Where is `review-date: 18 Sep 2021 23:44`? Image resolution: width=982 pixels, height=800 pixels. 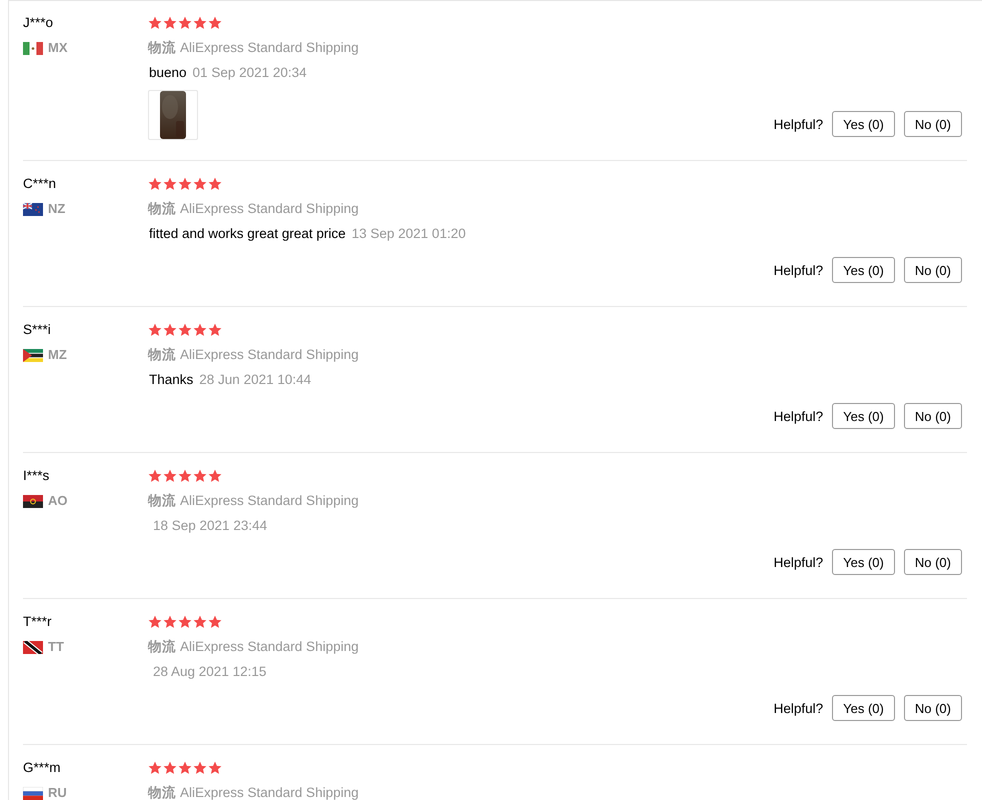 review-date: 18 Sep 2021 23:44 is located at coordinates (210, 526).